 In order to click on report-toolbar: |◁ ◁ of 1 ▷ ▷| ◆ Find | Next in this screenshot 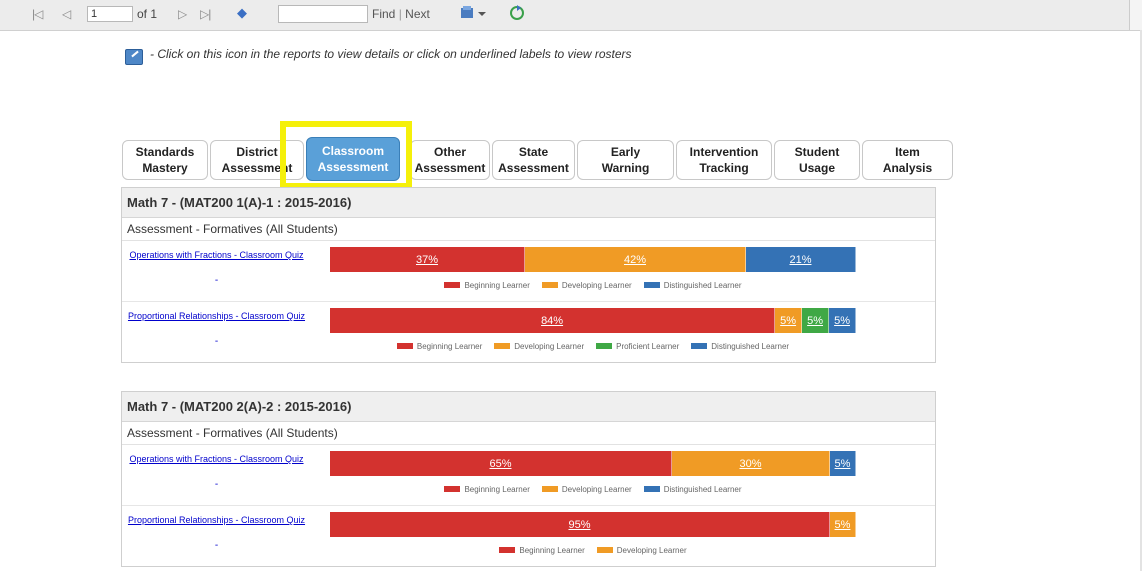, I will do `click(571, 15)`.